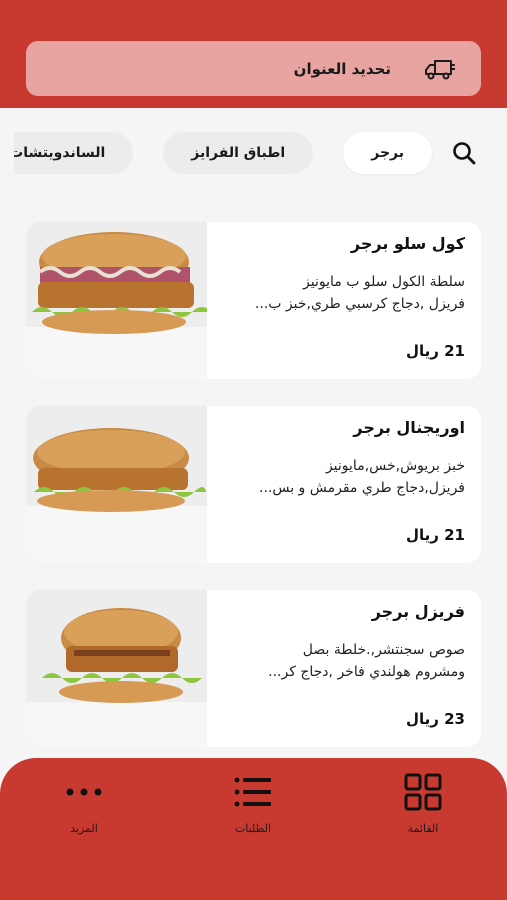 This screenshot has width=507, height=900. What do you see at coordinates (423, 792) in the screenshot?
I see `grid-icon` at bounding box center [423, 792].